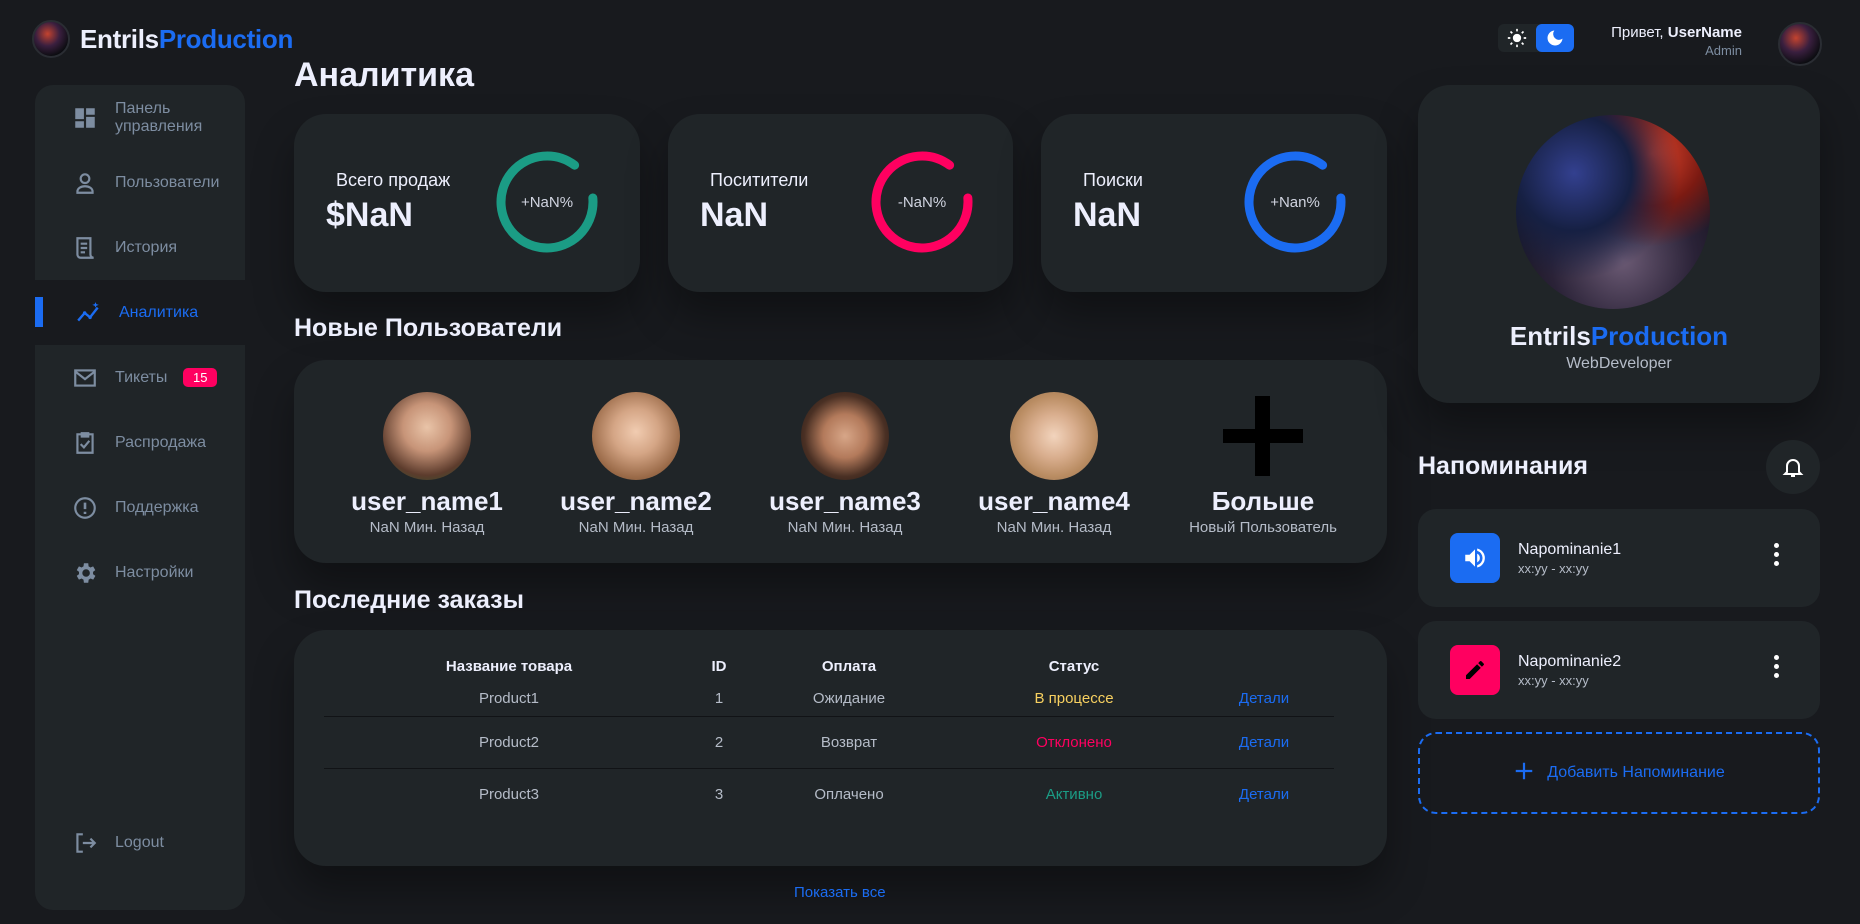  What do you see at coordinates (840, 203) in the screenshot?
I see `stat-card-visitors: Поситители NaN -NaN%` at bounding box center [840, 203].